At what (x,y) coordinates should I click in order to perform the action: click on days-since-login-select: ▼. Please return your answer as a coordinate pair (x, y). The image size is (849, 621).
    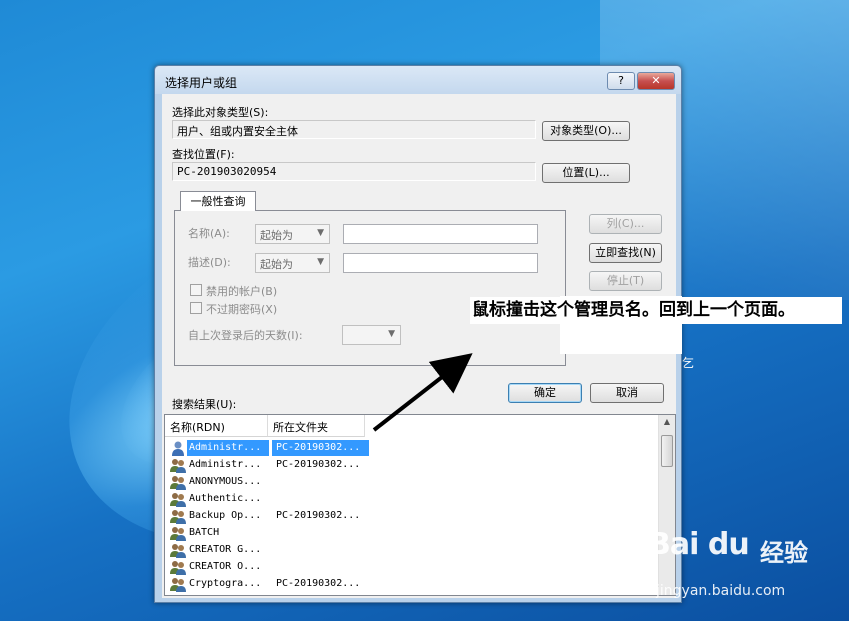
    Looking at the image, I should click on (371, 335).